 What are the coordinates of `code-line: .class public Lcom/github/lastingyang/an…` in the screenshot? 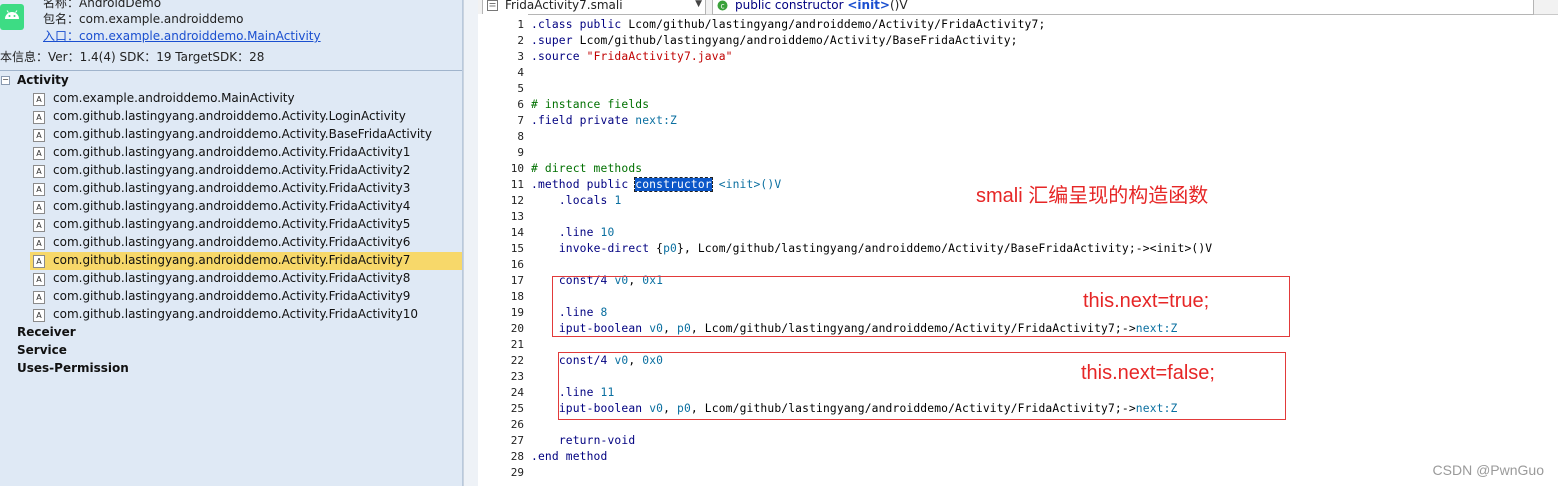 It's located at (788, 24).